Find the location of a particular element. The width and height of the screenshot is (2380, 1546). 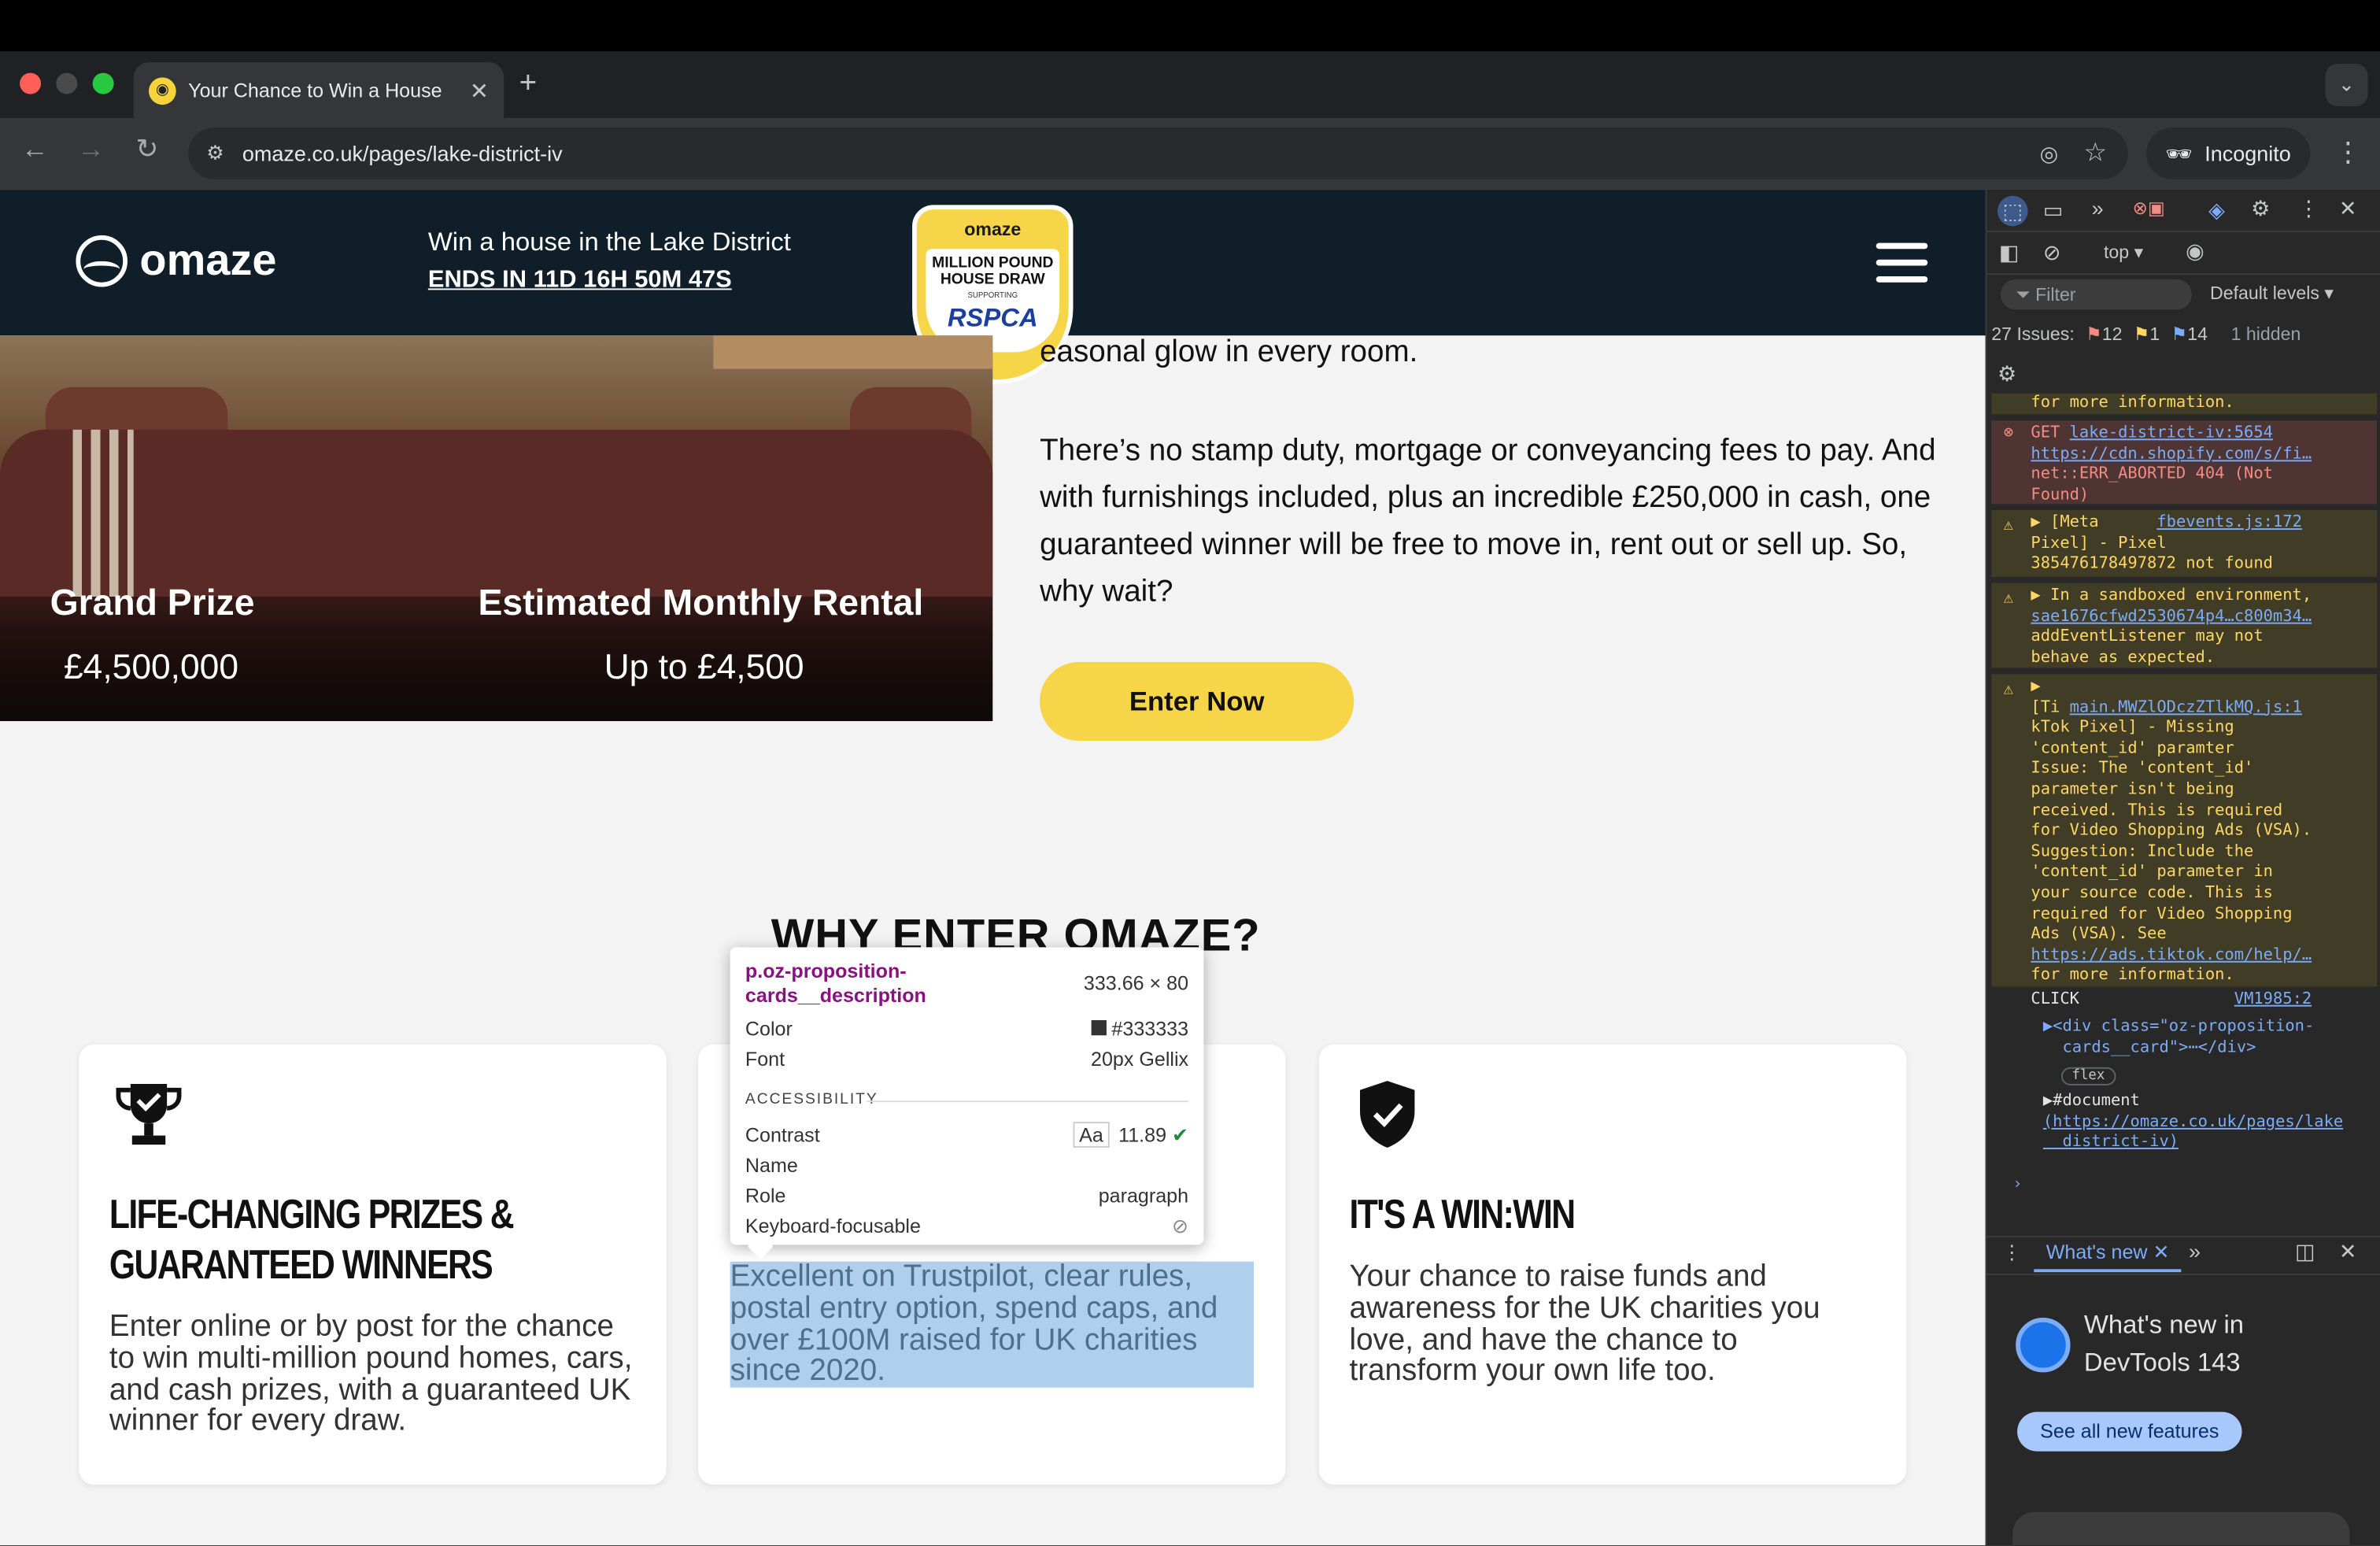

inspect-element-icon: ⬚ is located at coordinates (2012, 211).